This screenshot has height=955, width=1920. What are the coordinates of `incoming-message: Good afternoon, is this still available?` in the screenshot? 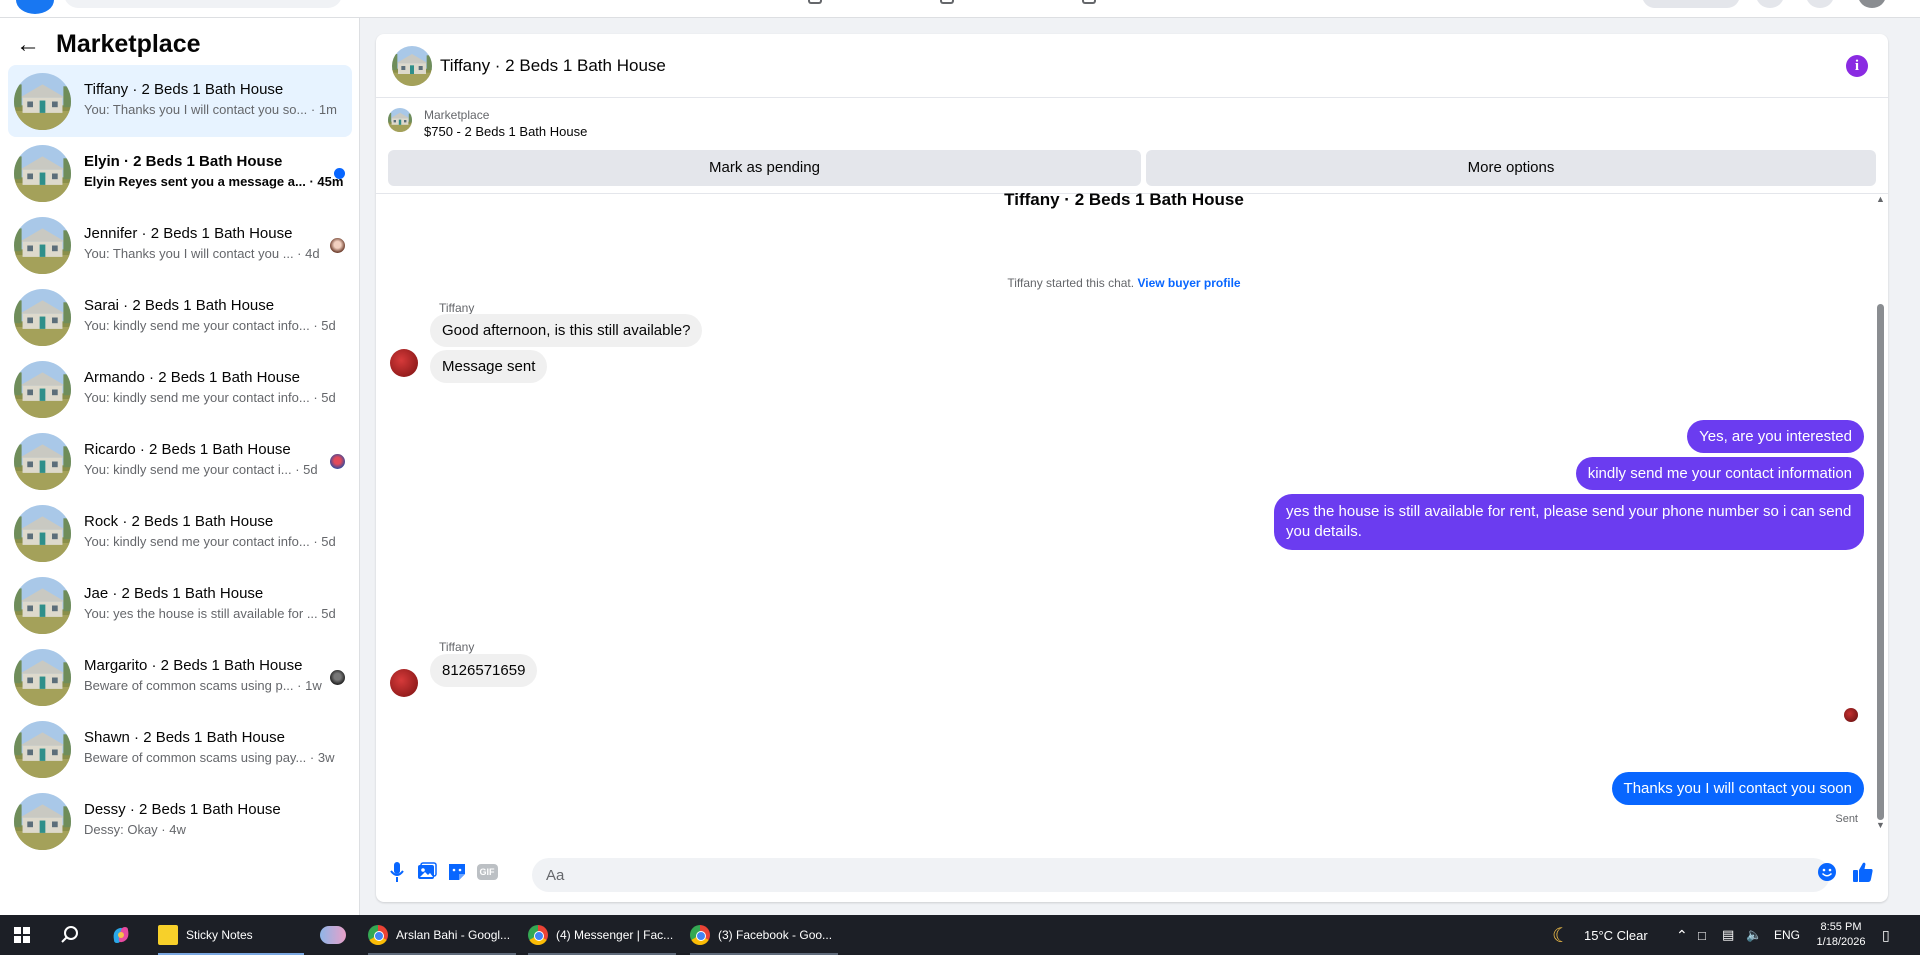 It's located at (566, 330).